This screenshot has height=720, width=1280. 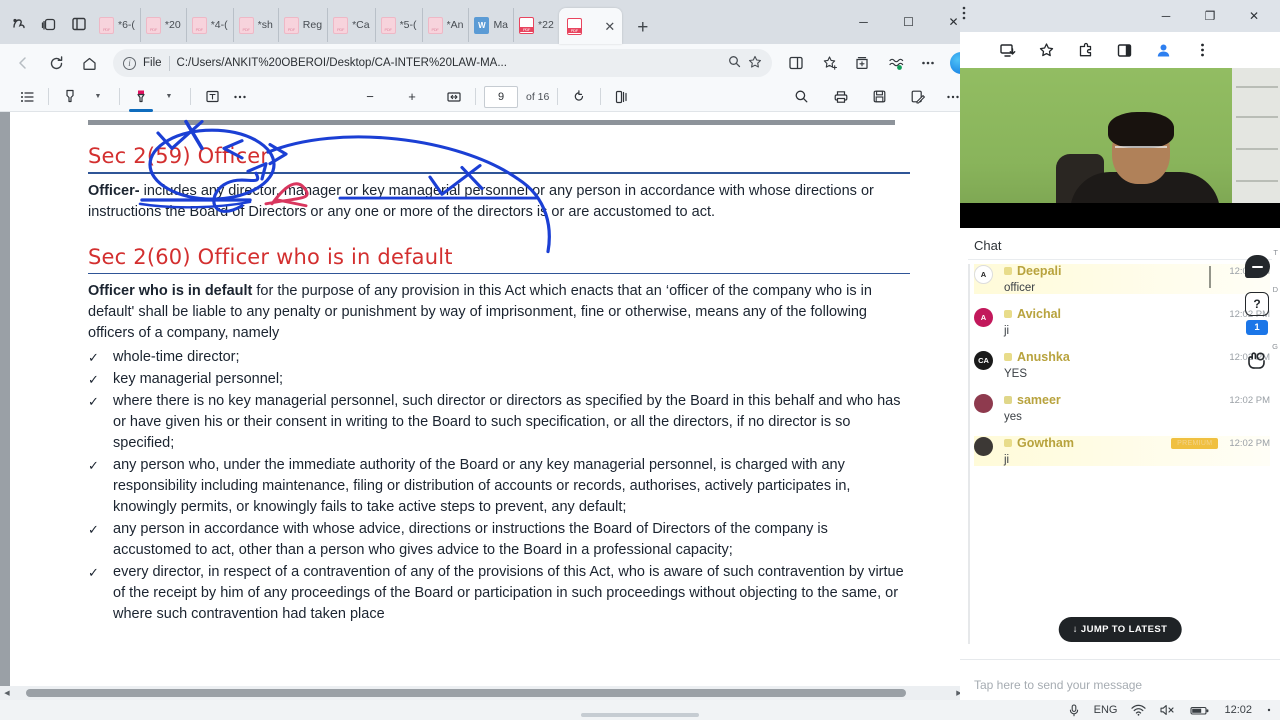 What do you see at coordinates (1238, 710) in the screenshot?
I see `clock: 12:02` at bounding box center [1238, 710].